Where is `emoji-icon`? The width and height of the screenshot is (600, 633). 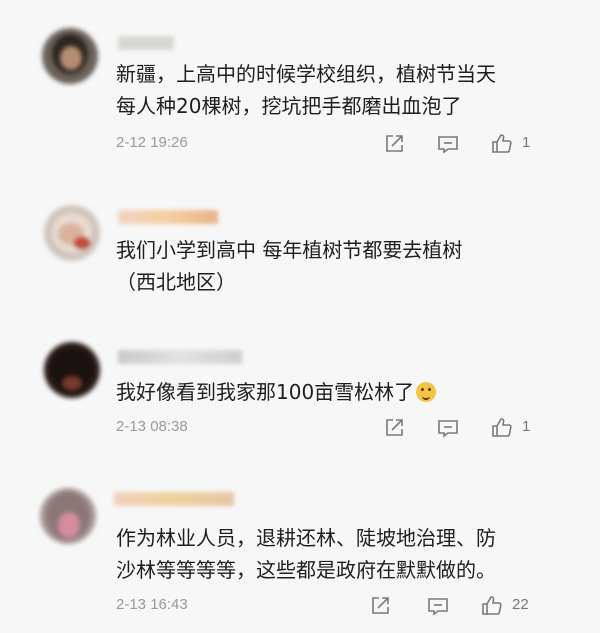
emoji-icon is located at coordinates (426, 392).